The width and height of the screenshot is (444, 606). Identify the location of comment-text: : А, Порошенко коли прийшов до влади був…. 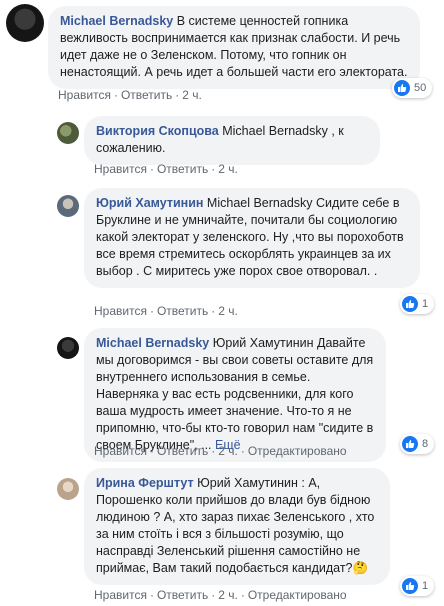
(235, 525).